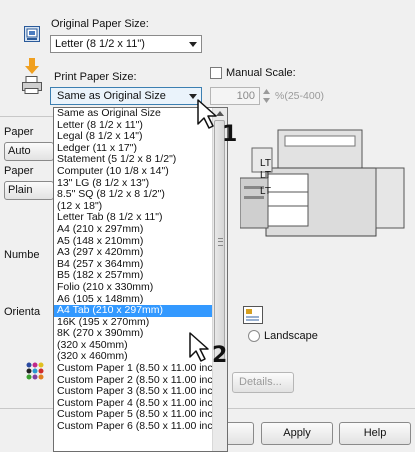 The height and width of the screenshot is (452, 415). Describe the element at coordinates (265, 175) in the screenshot. I see `tray-2-label: LT` at that location.